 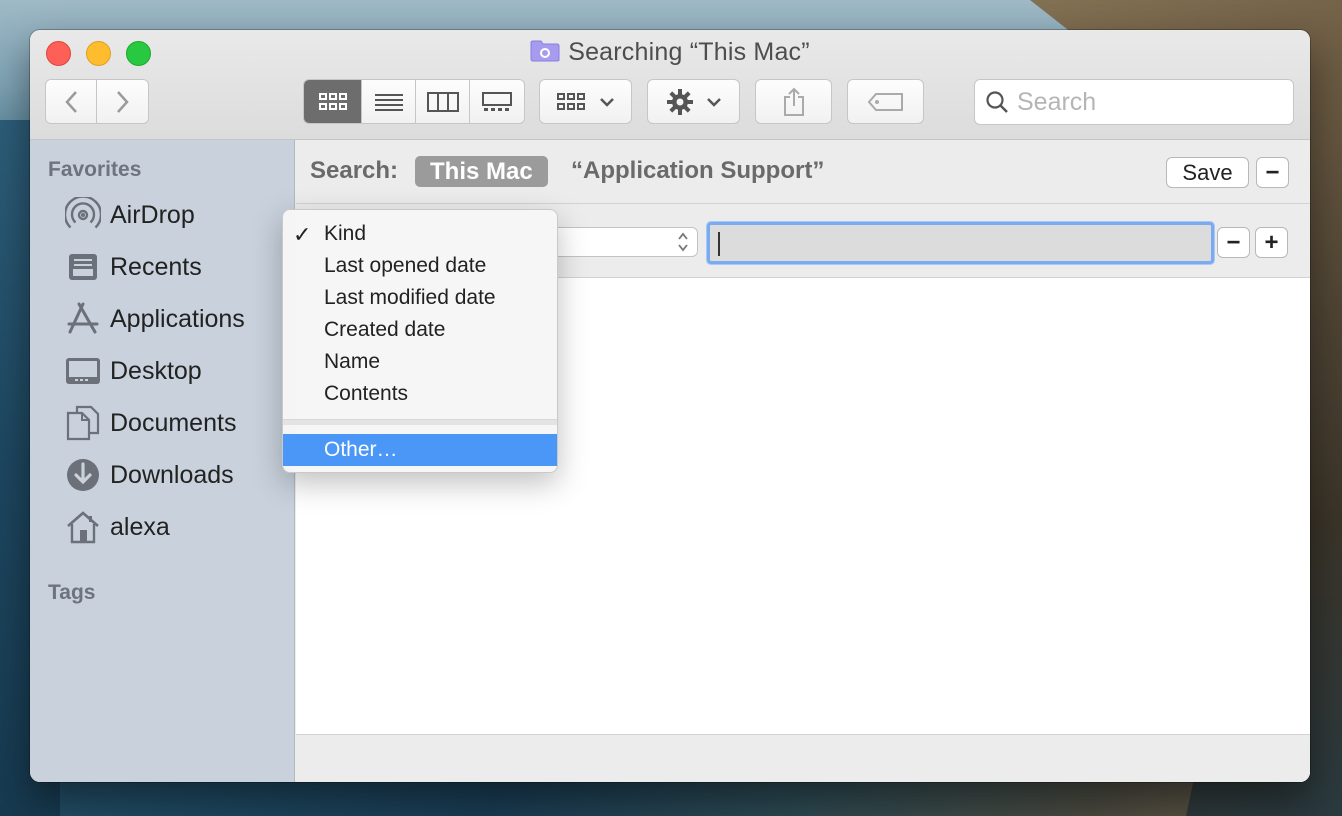 I want to click on sidebar-item-label: Downloads, so click(x=172, y=474).